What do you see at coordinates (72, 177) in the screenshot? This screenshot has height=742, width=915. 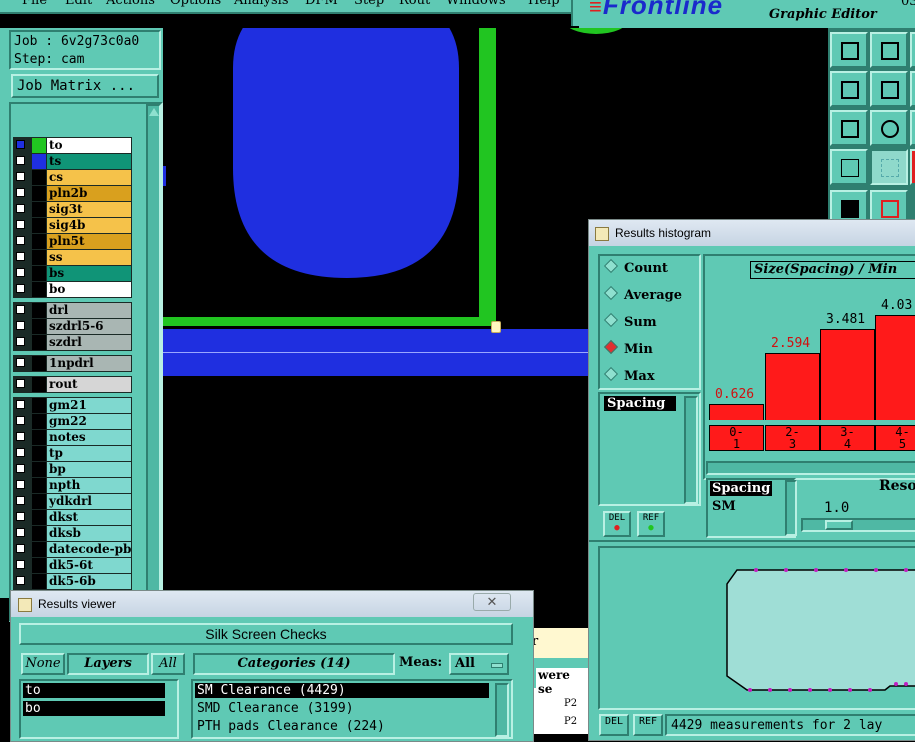 I see `layer-row: cs` at bounding box center [72, 177].